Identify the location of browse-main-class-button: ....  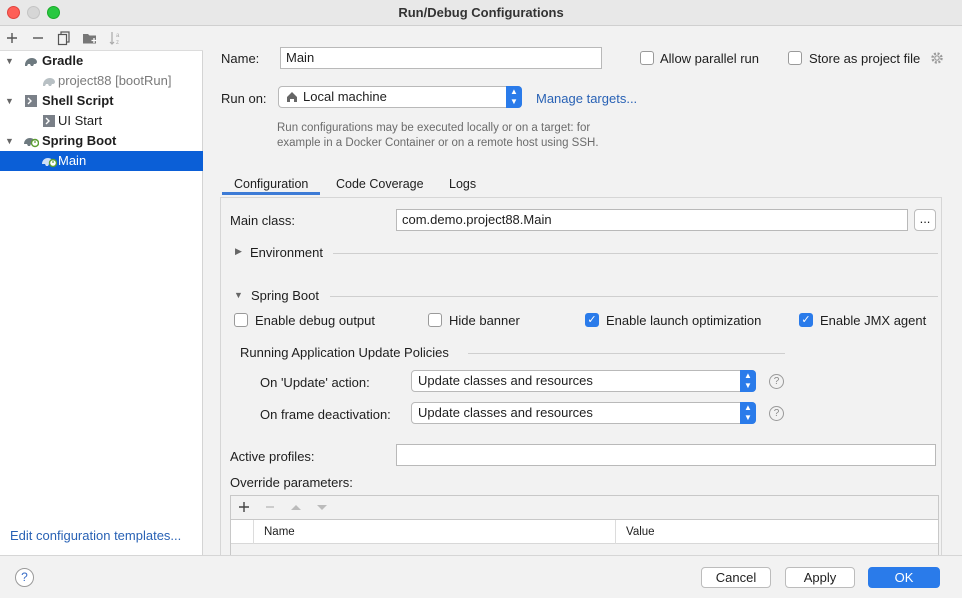
(925, 220).